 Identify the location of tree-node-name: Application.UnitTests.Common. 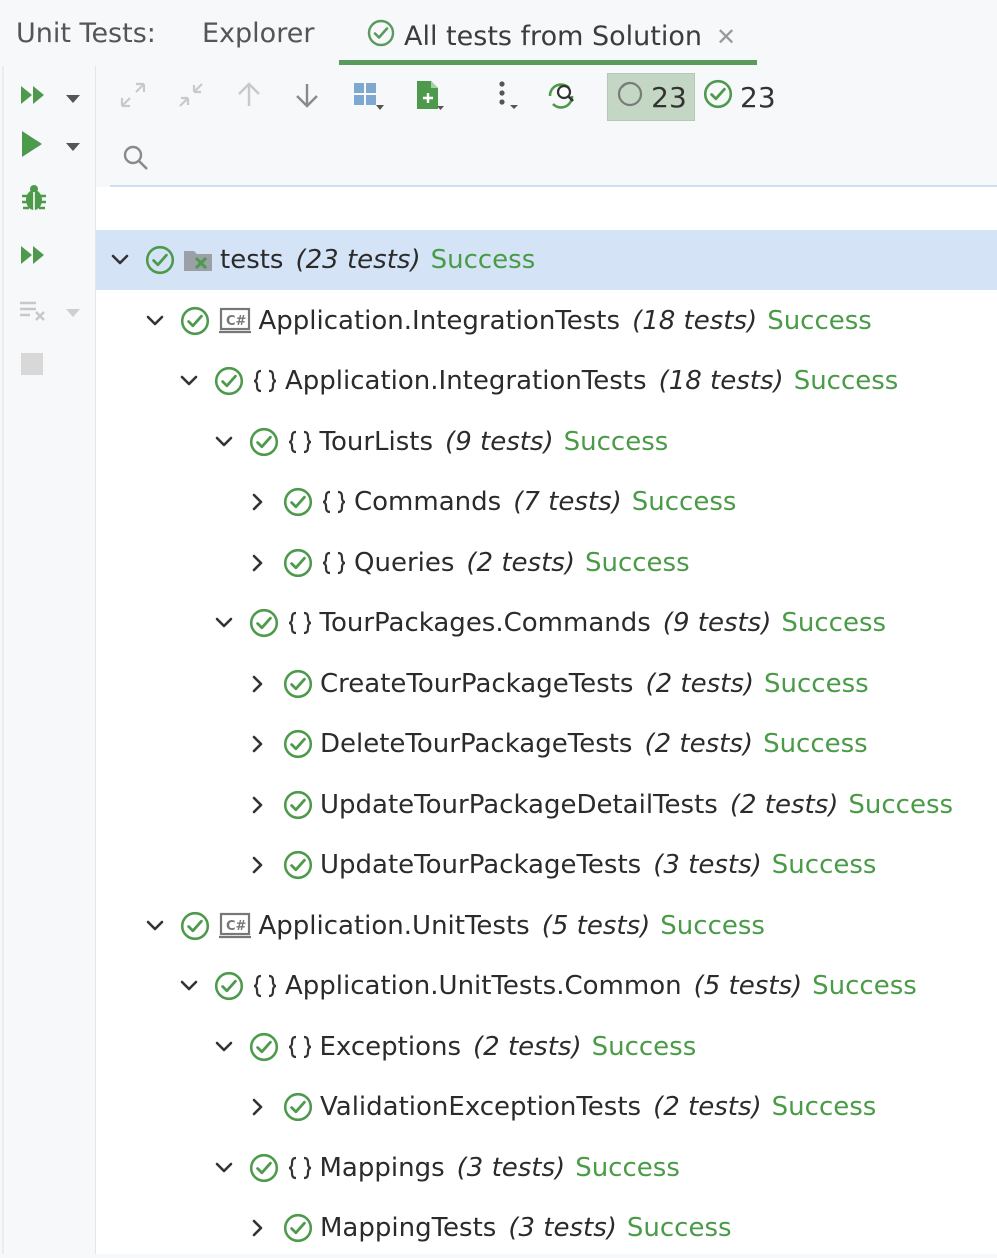
(483, 986).